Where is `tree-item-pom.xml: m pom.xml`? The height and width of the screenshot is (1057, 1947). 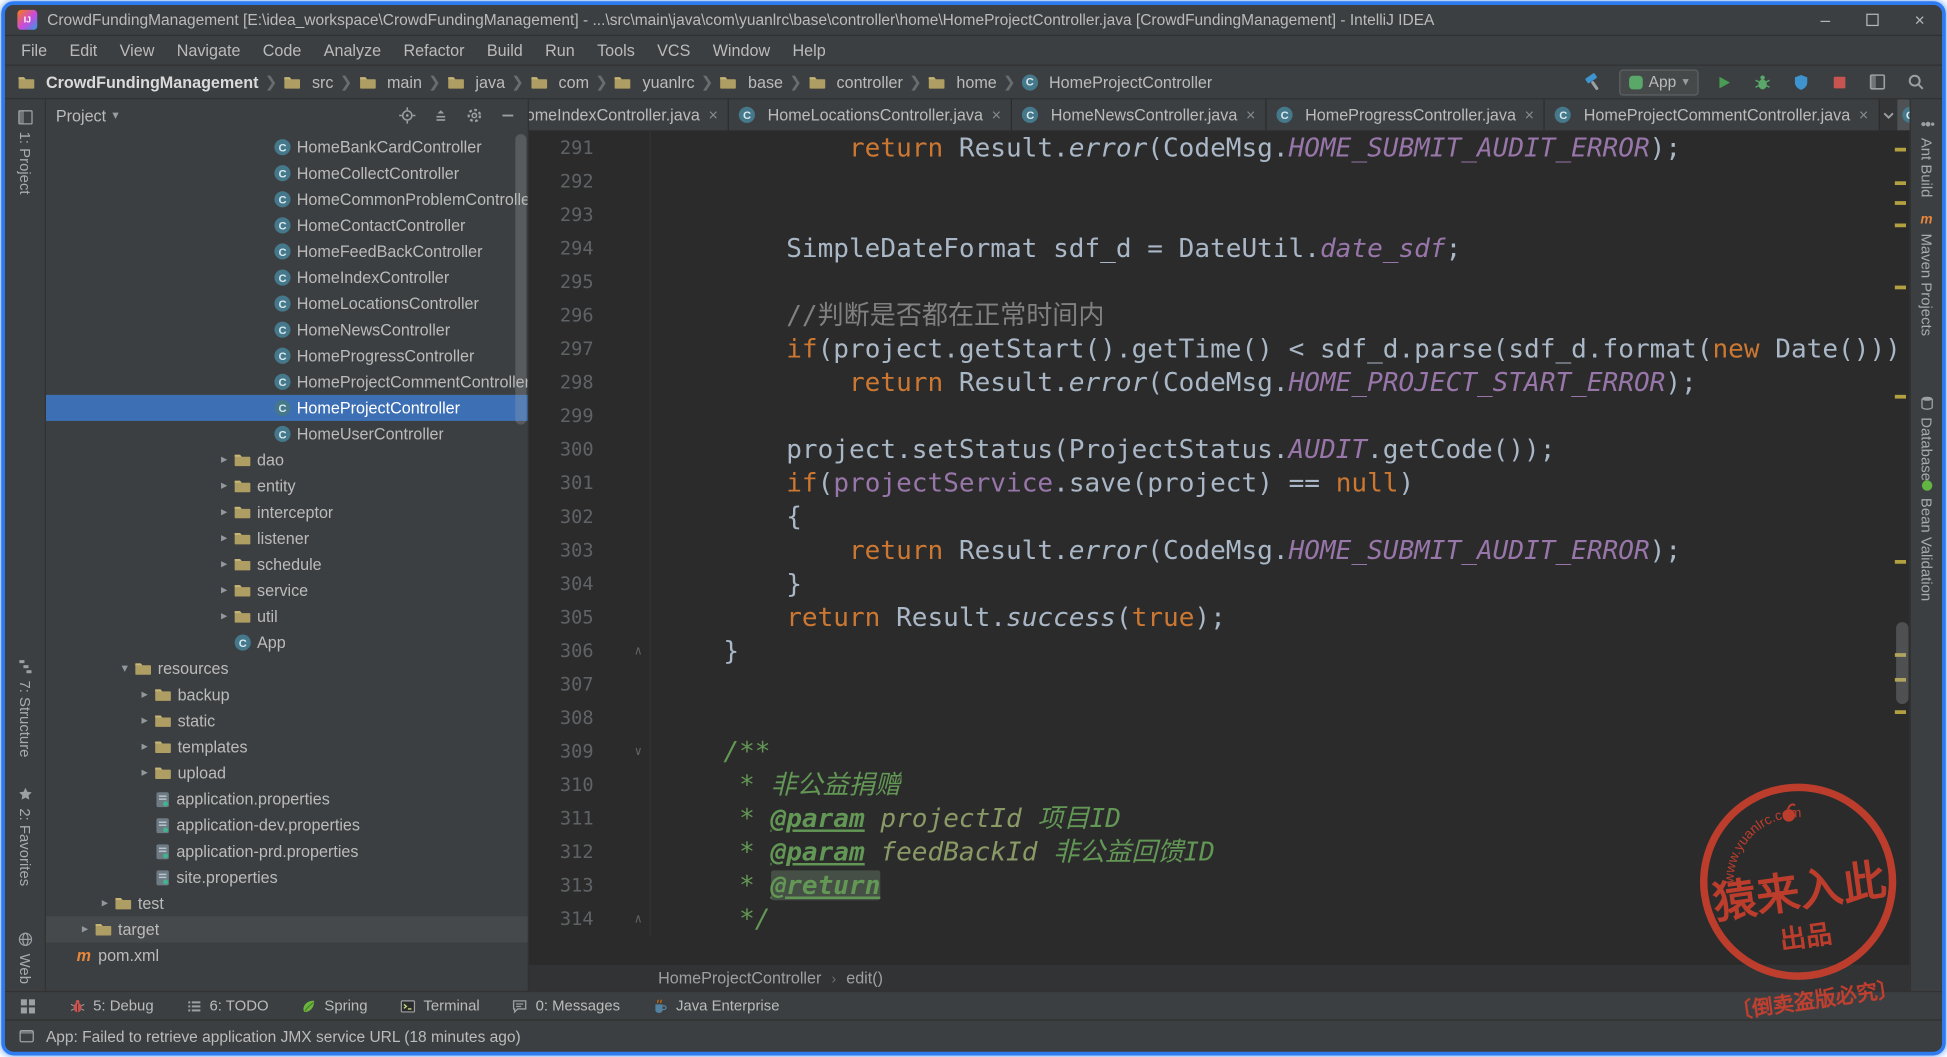
tree-item-pom.xml: m pom.xml is located at coordinates (287, 955).